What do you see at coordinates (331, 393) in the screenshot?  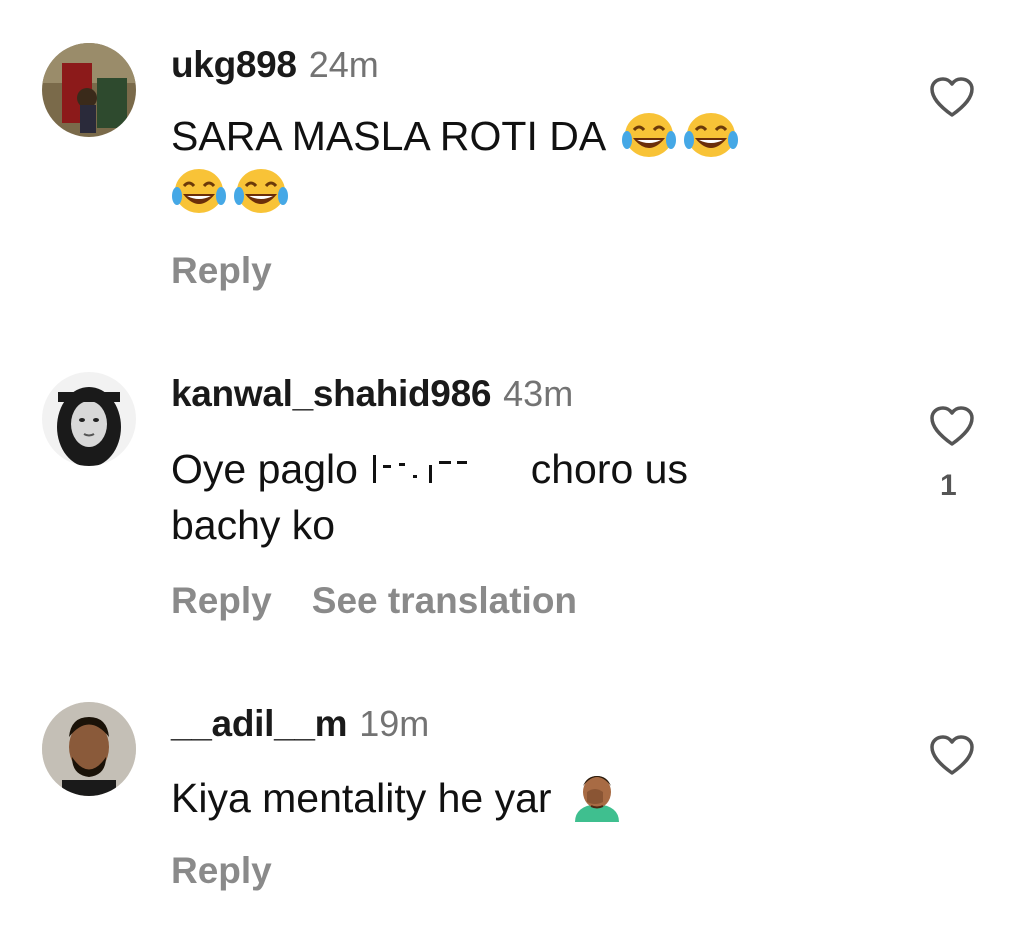 I see `comment-username: kanwal_shahid986` at bounding box center [331, 393].